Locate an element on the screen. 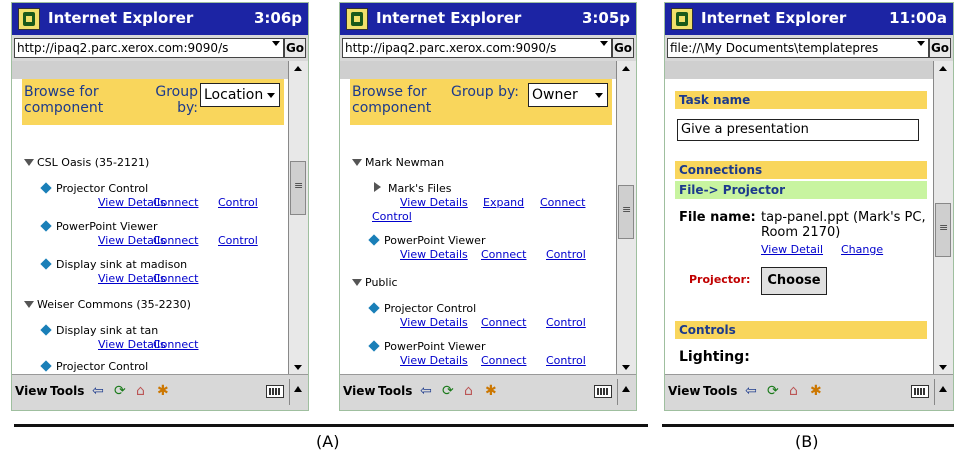 This screenshot has height=457, width=954. group-header: Public is located at coordinates (375, 282).